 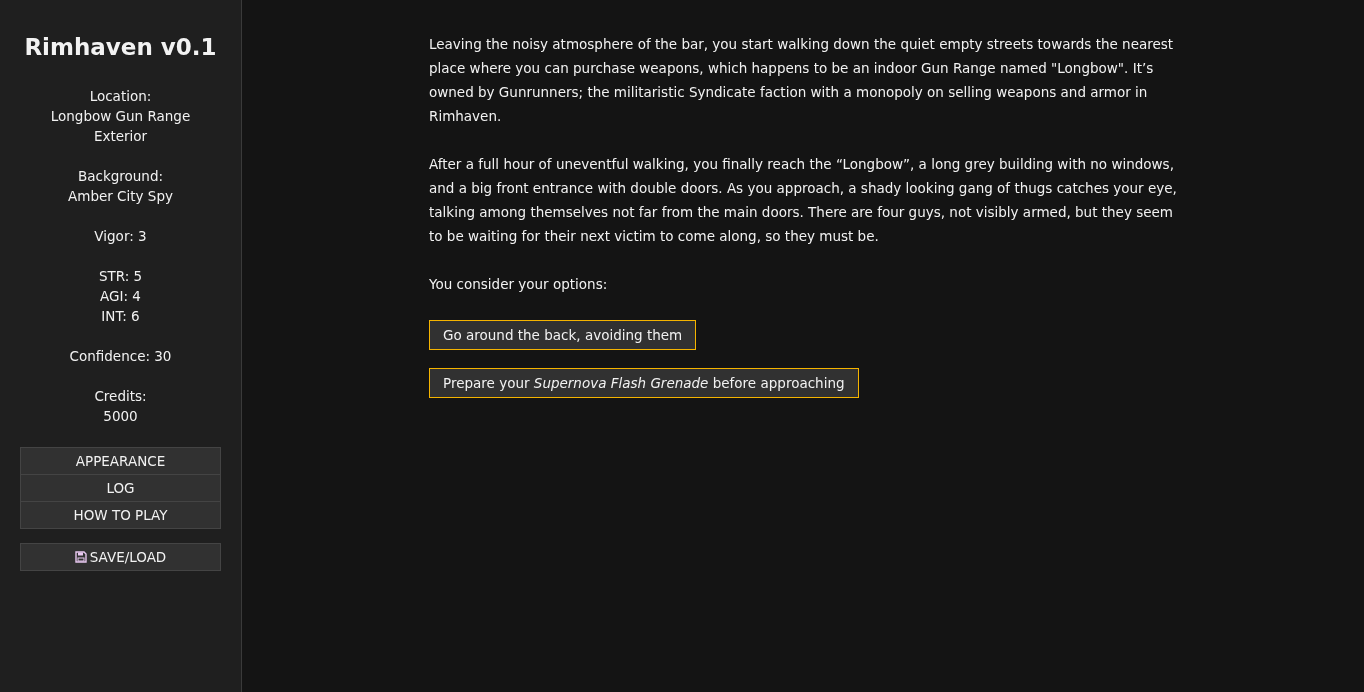 I want to click on story-paragraph: You consider your options:, so click(x=519, y=284).